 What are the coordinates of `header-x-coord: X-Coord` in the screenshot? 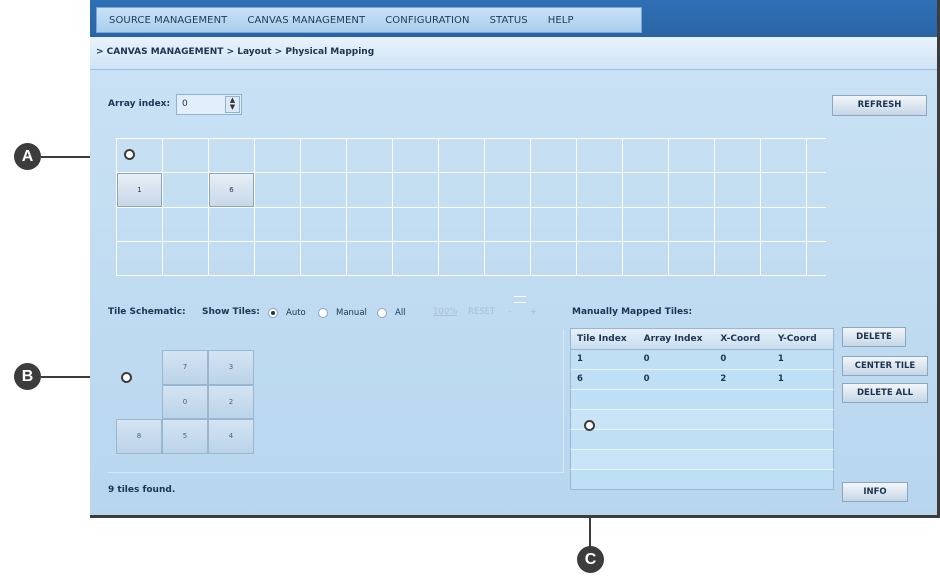 It's located at (742, 339).